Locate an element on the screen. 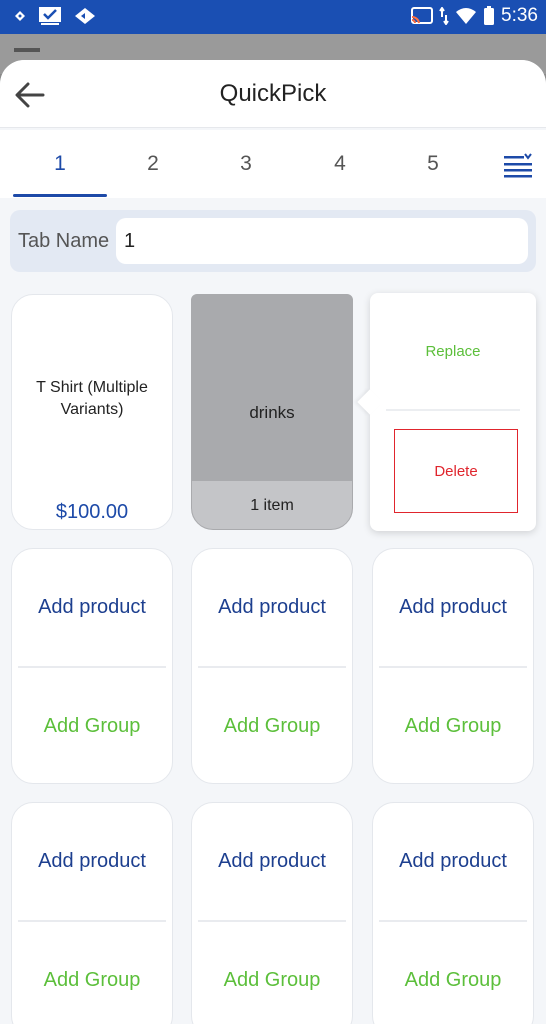  battery-icon is located at coordinates (489, 16).